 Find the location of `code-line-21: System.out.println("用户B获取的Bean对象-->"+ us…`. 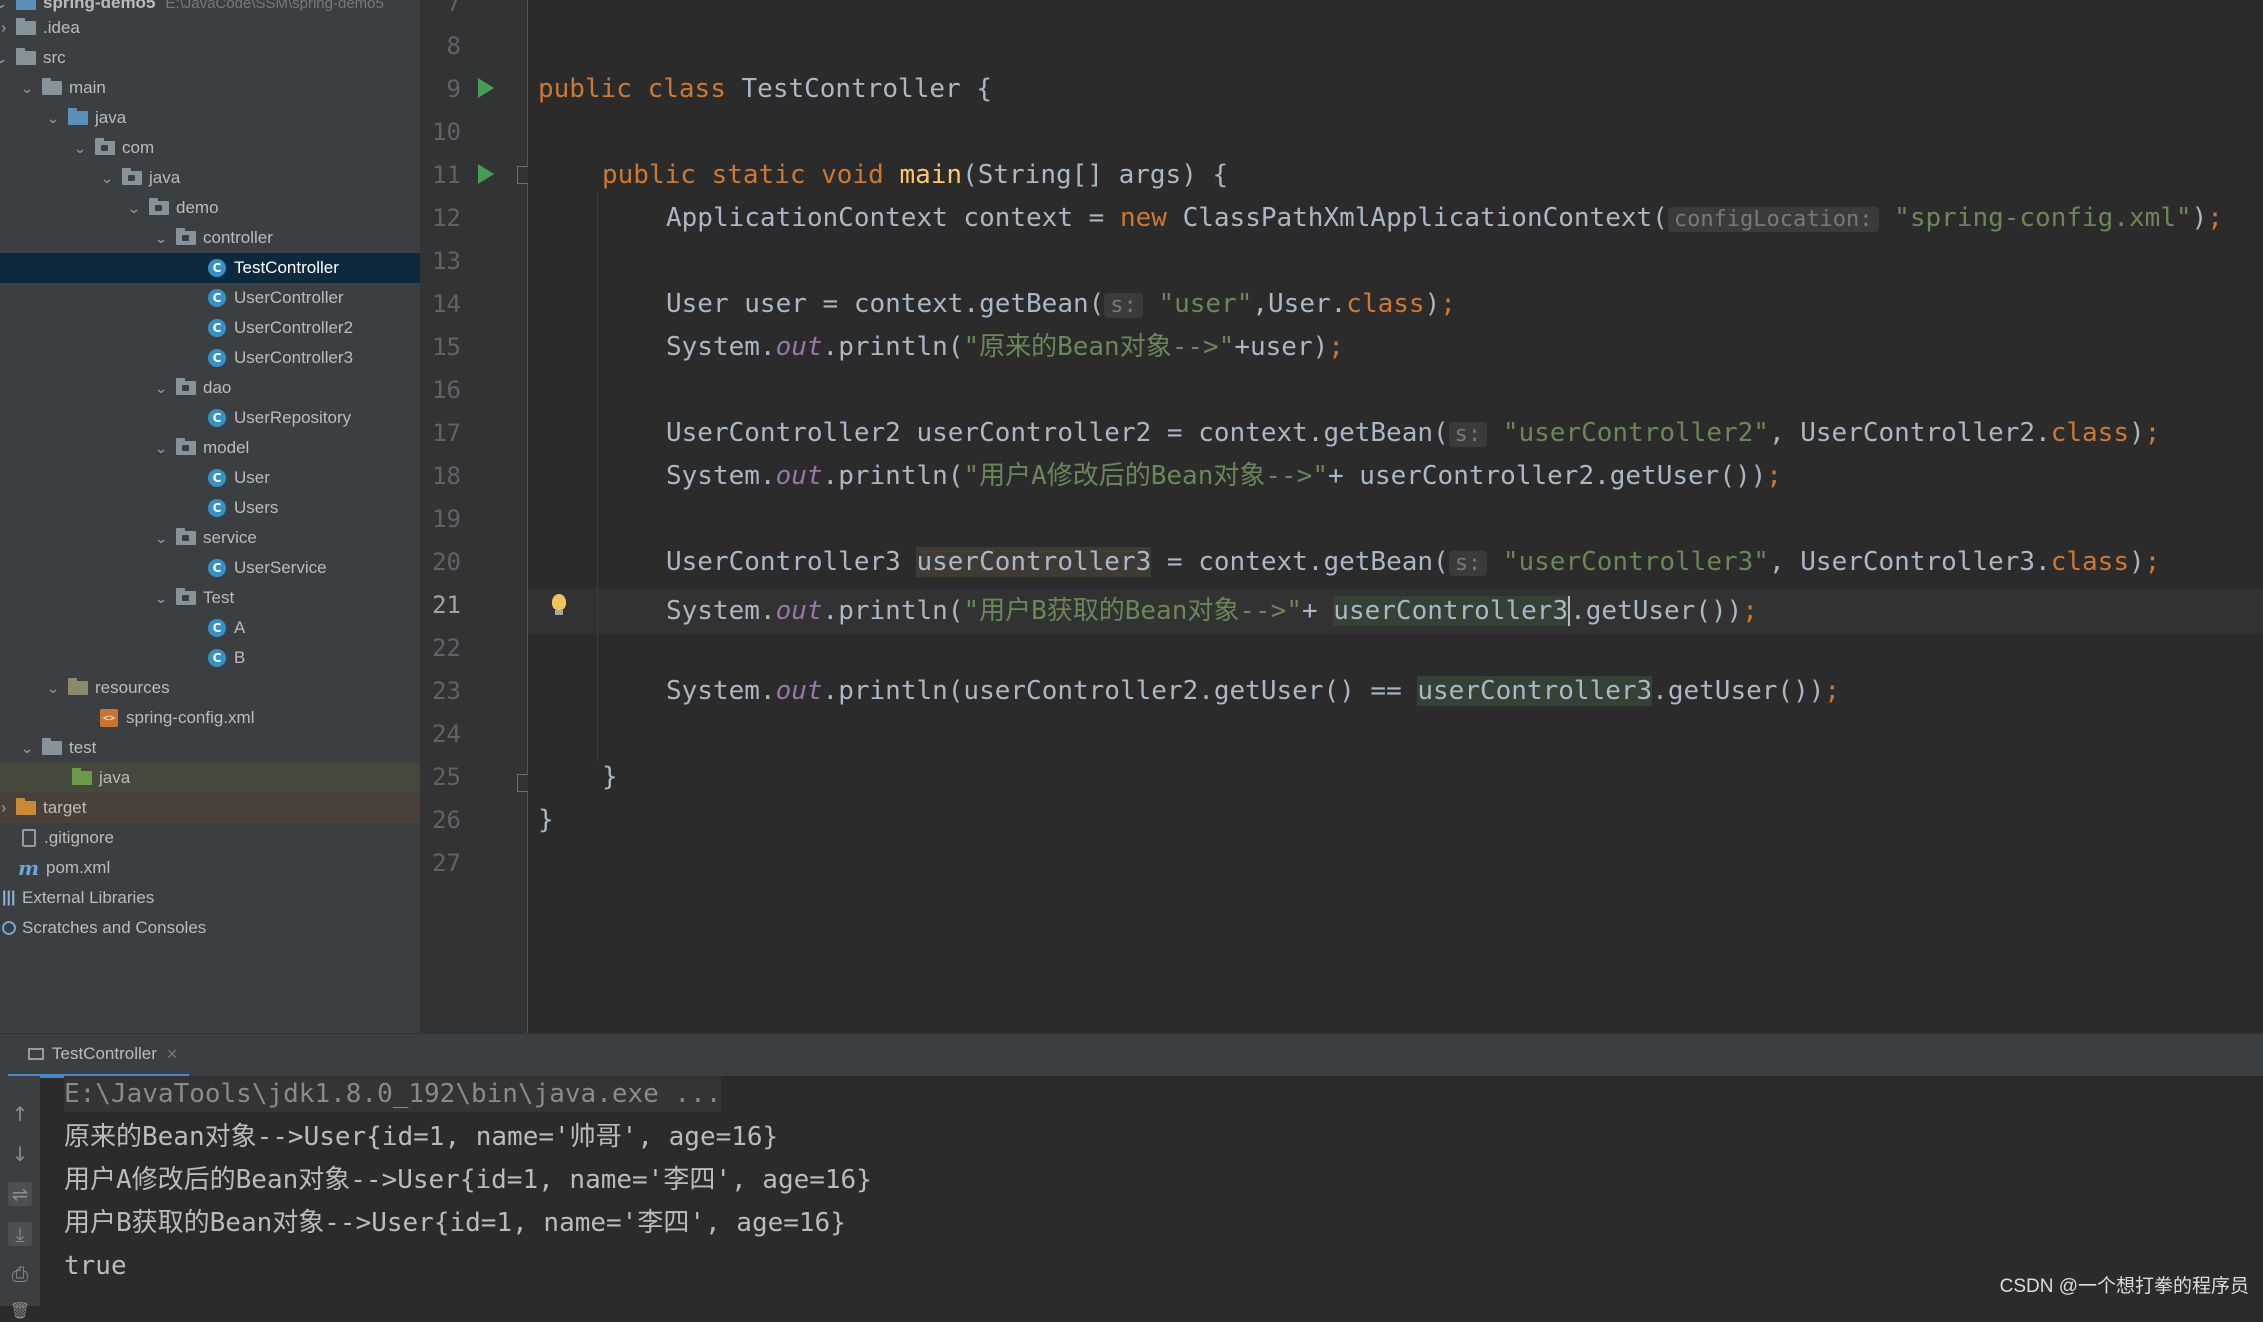

code-line-21: System.out.println("用户B获取的Bean对象-->"+ us… is located at coordinates (1212, 611).